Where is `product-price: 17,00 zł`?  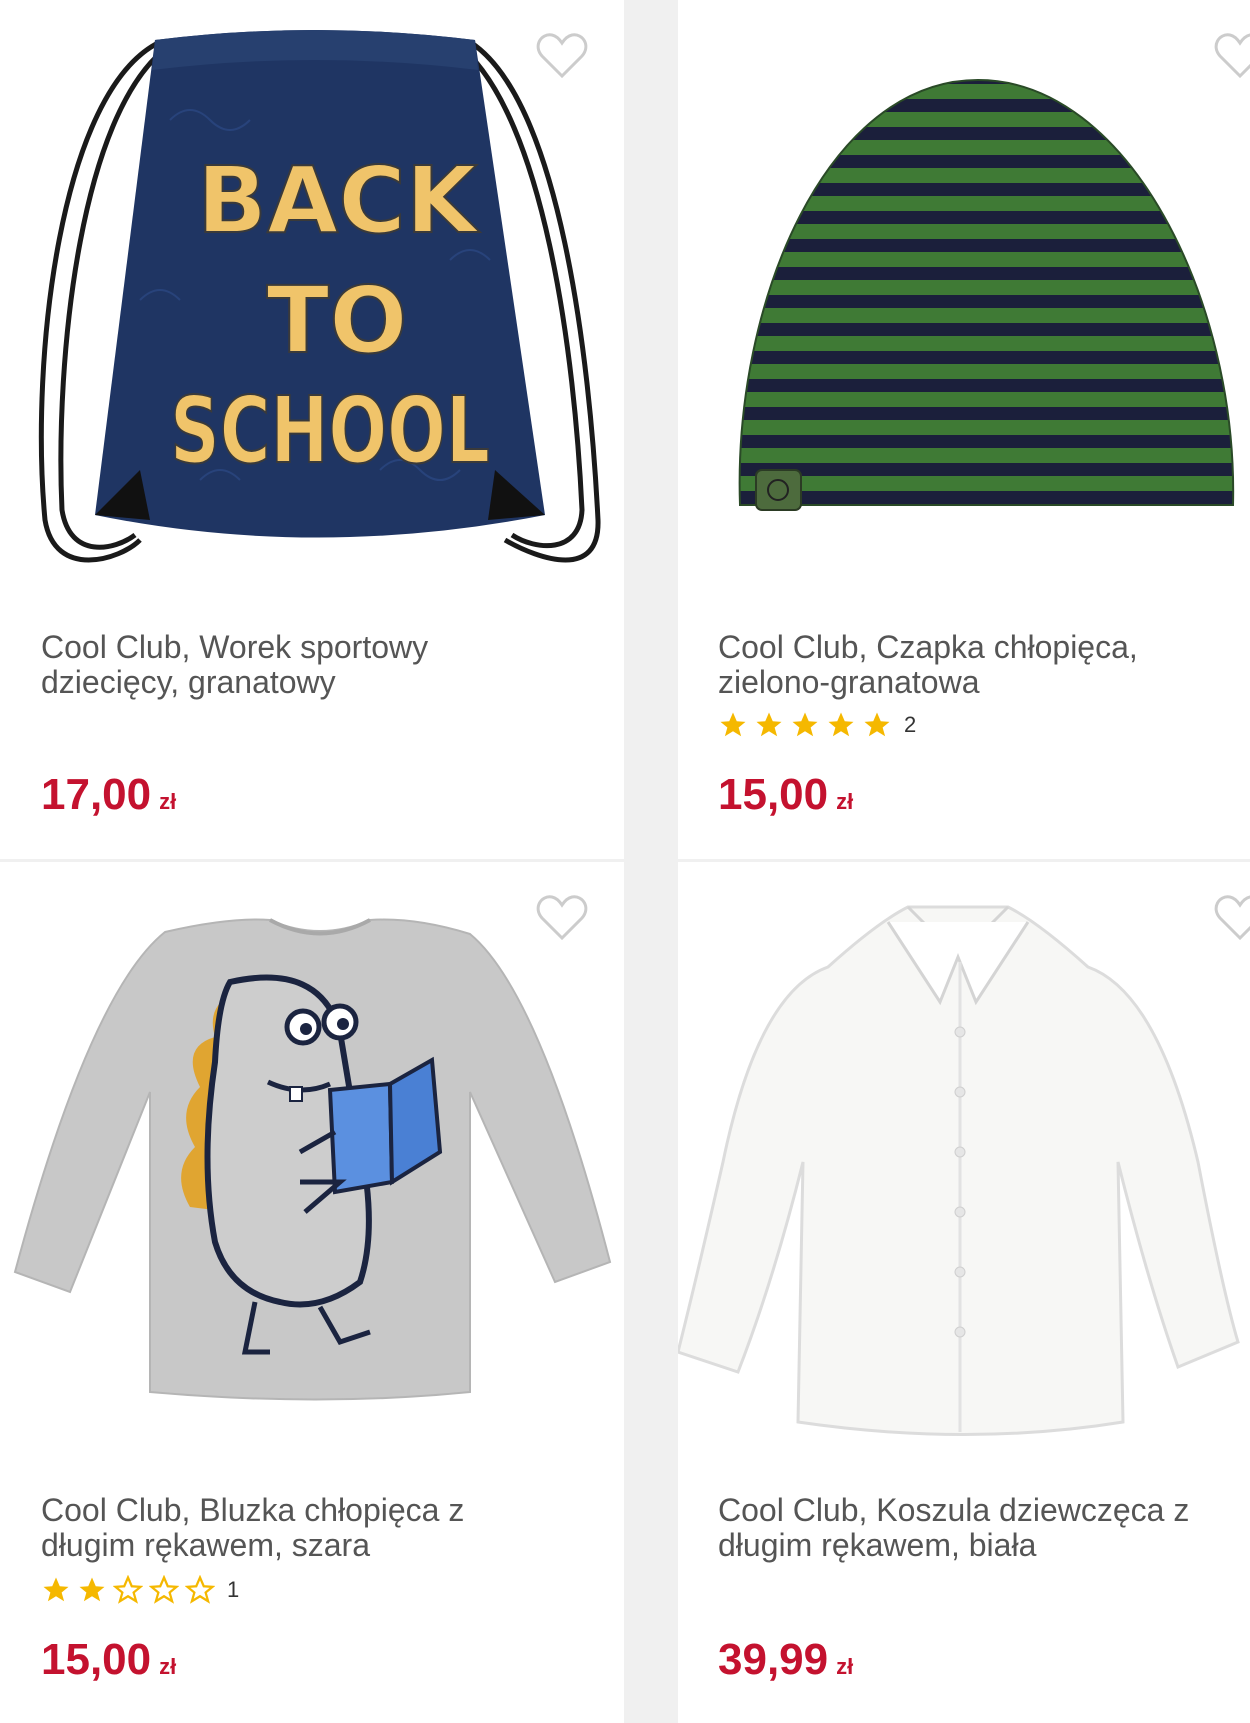
product-price: 17,00 zł is located at coordinates (108, 798).